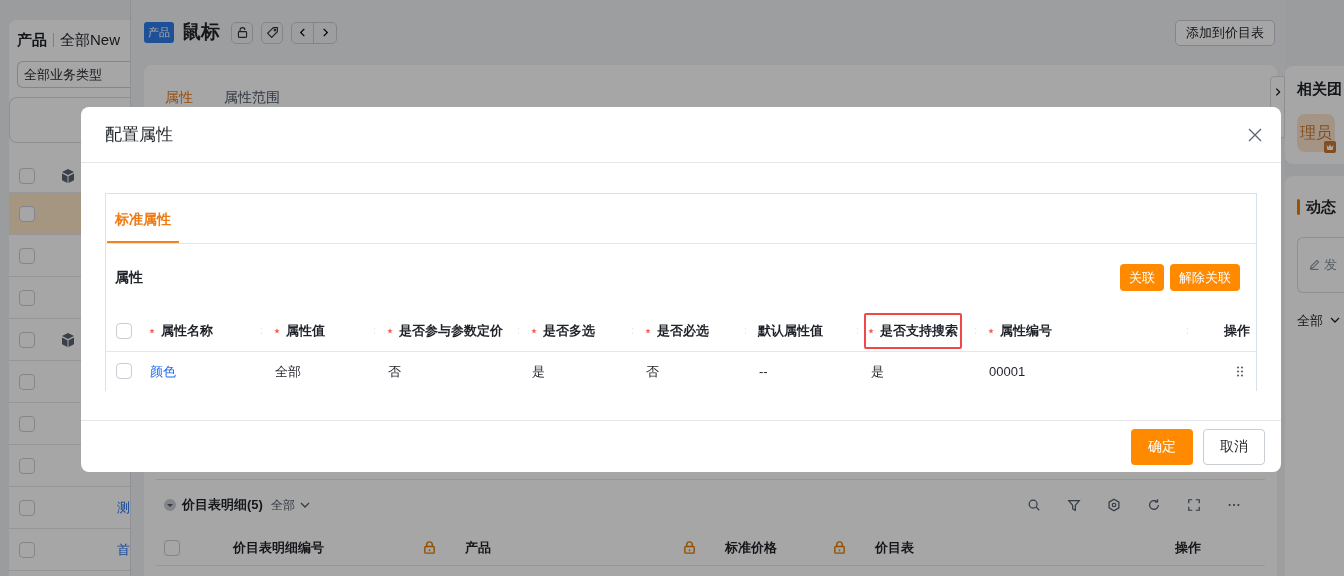 This screenshot has height=576, width=1344. Describe the element at coordinates (1314, 264) in the screenshot. I see `pen-icon` at that location.